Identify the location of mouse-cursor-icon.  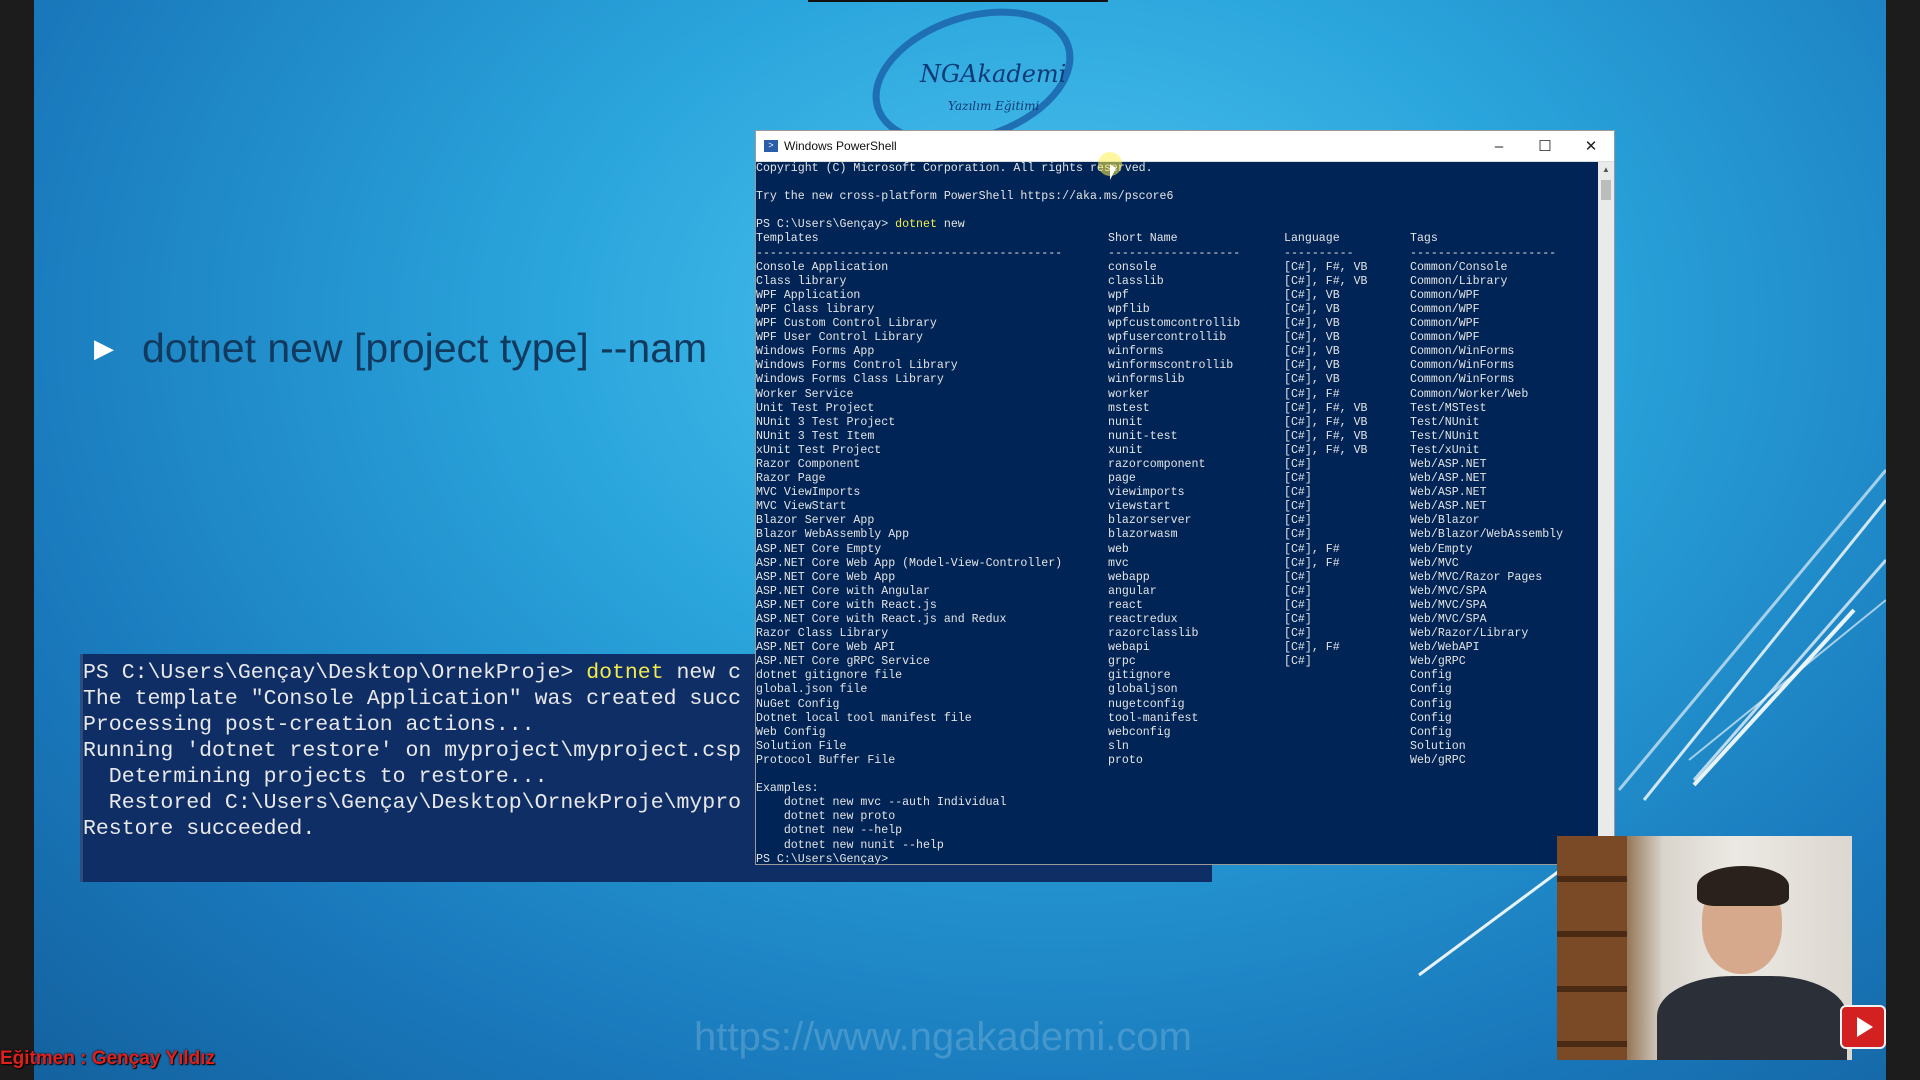
(1113, 172).